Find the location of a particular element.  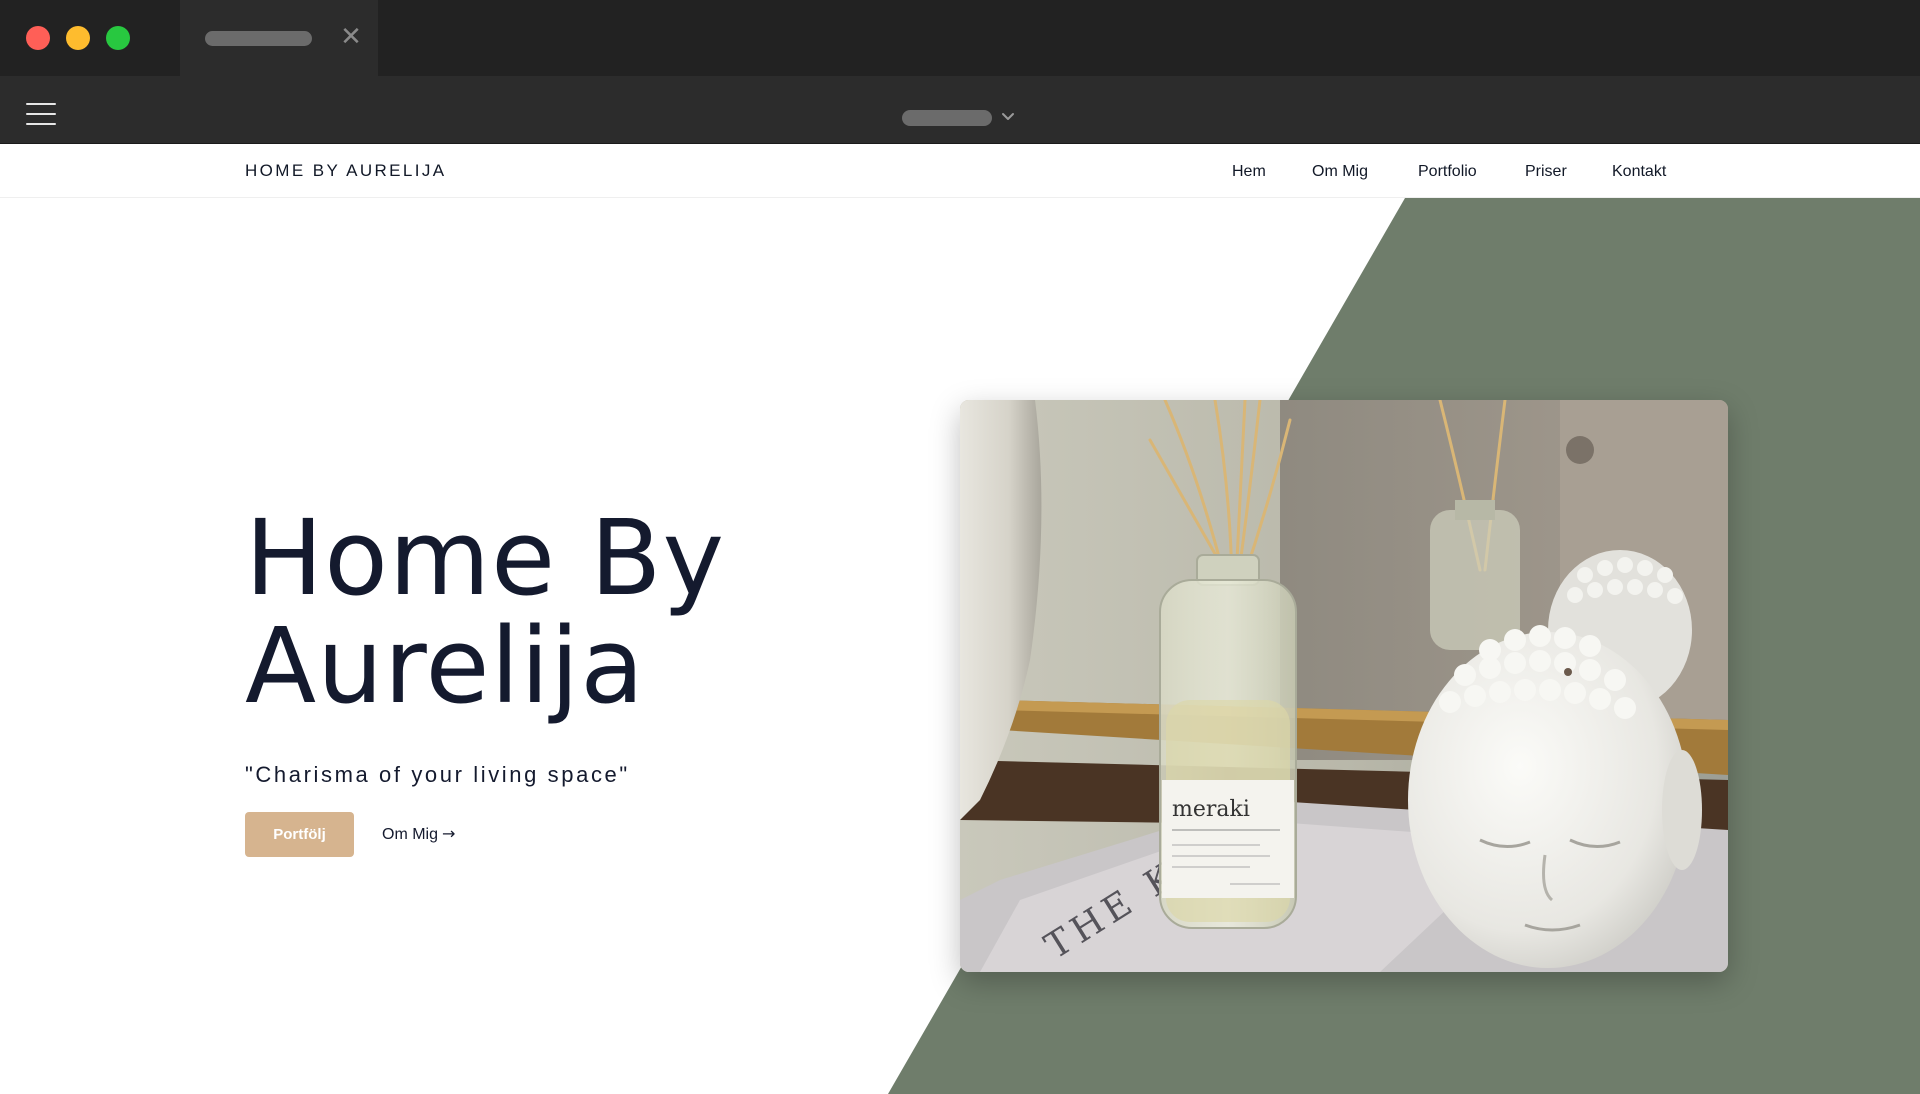

browser-tab: ✕ is located at coordinates (279, 38).